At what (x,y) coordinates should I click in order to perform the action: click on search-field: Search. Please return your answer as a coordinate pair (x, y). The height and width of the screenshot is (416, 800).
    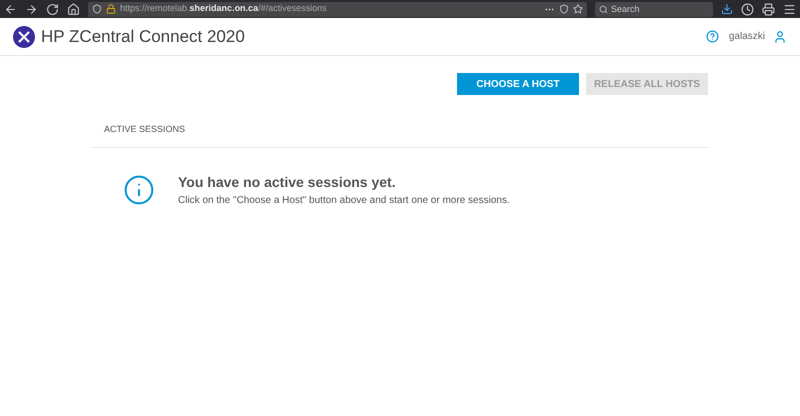
    Looking at the image, I should click on (654, 9).